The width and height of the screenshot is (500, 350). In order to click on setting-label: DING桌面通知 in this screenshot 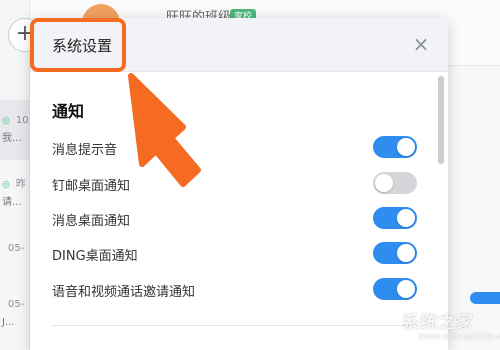, I will do `click(95, 256)`.